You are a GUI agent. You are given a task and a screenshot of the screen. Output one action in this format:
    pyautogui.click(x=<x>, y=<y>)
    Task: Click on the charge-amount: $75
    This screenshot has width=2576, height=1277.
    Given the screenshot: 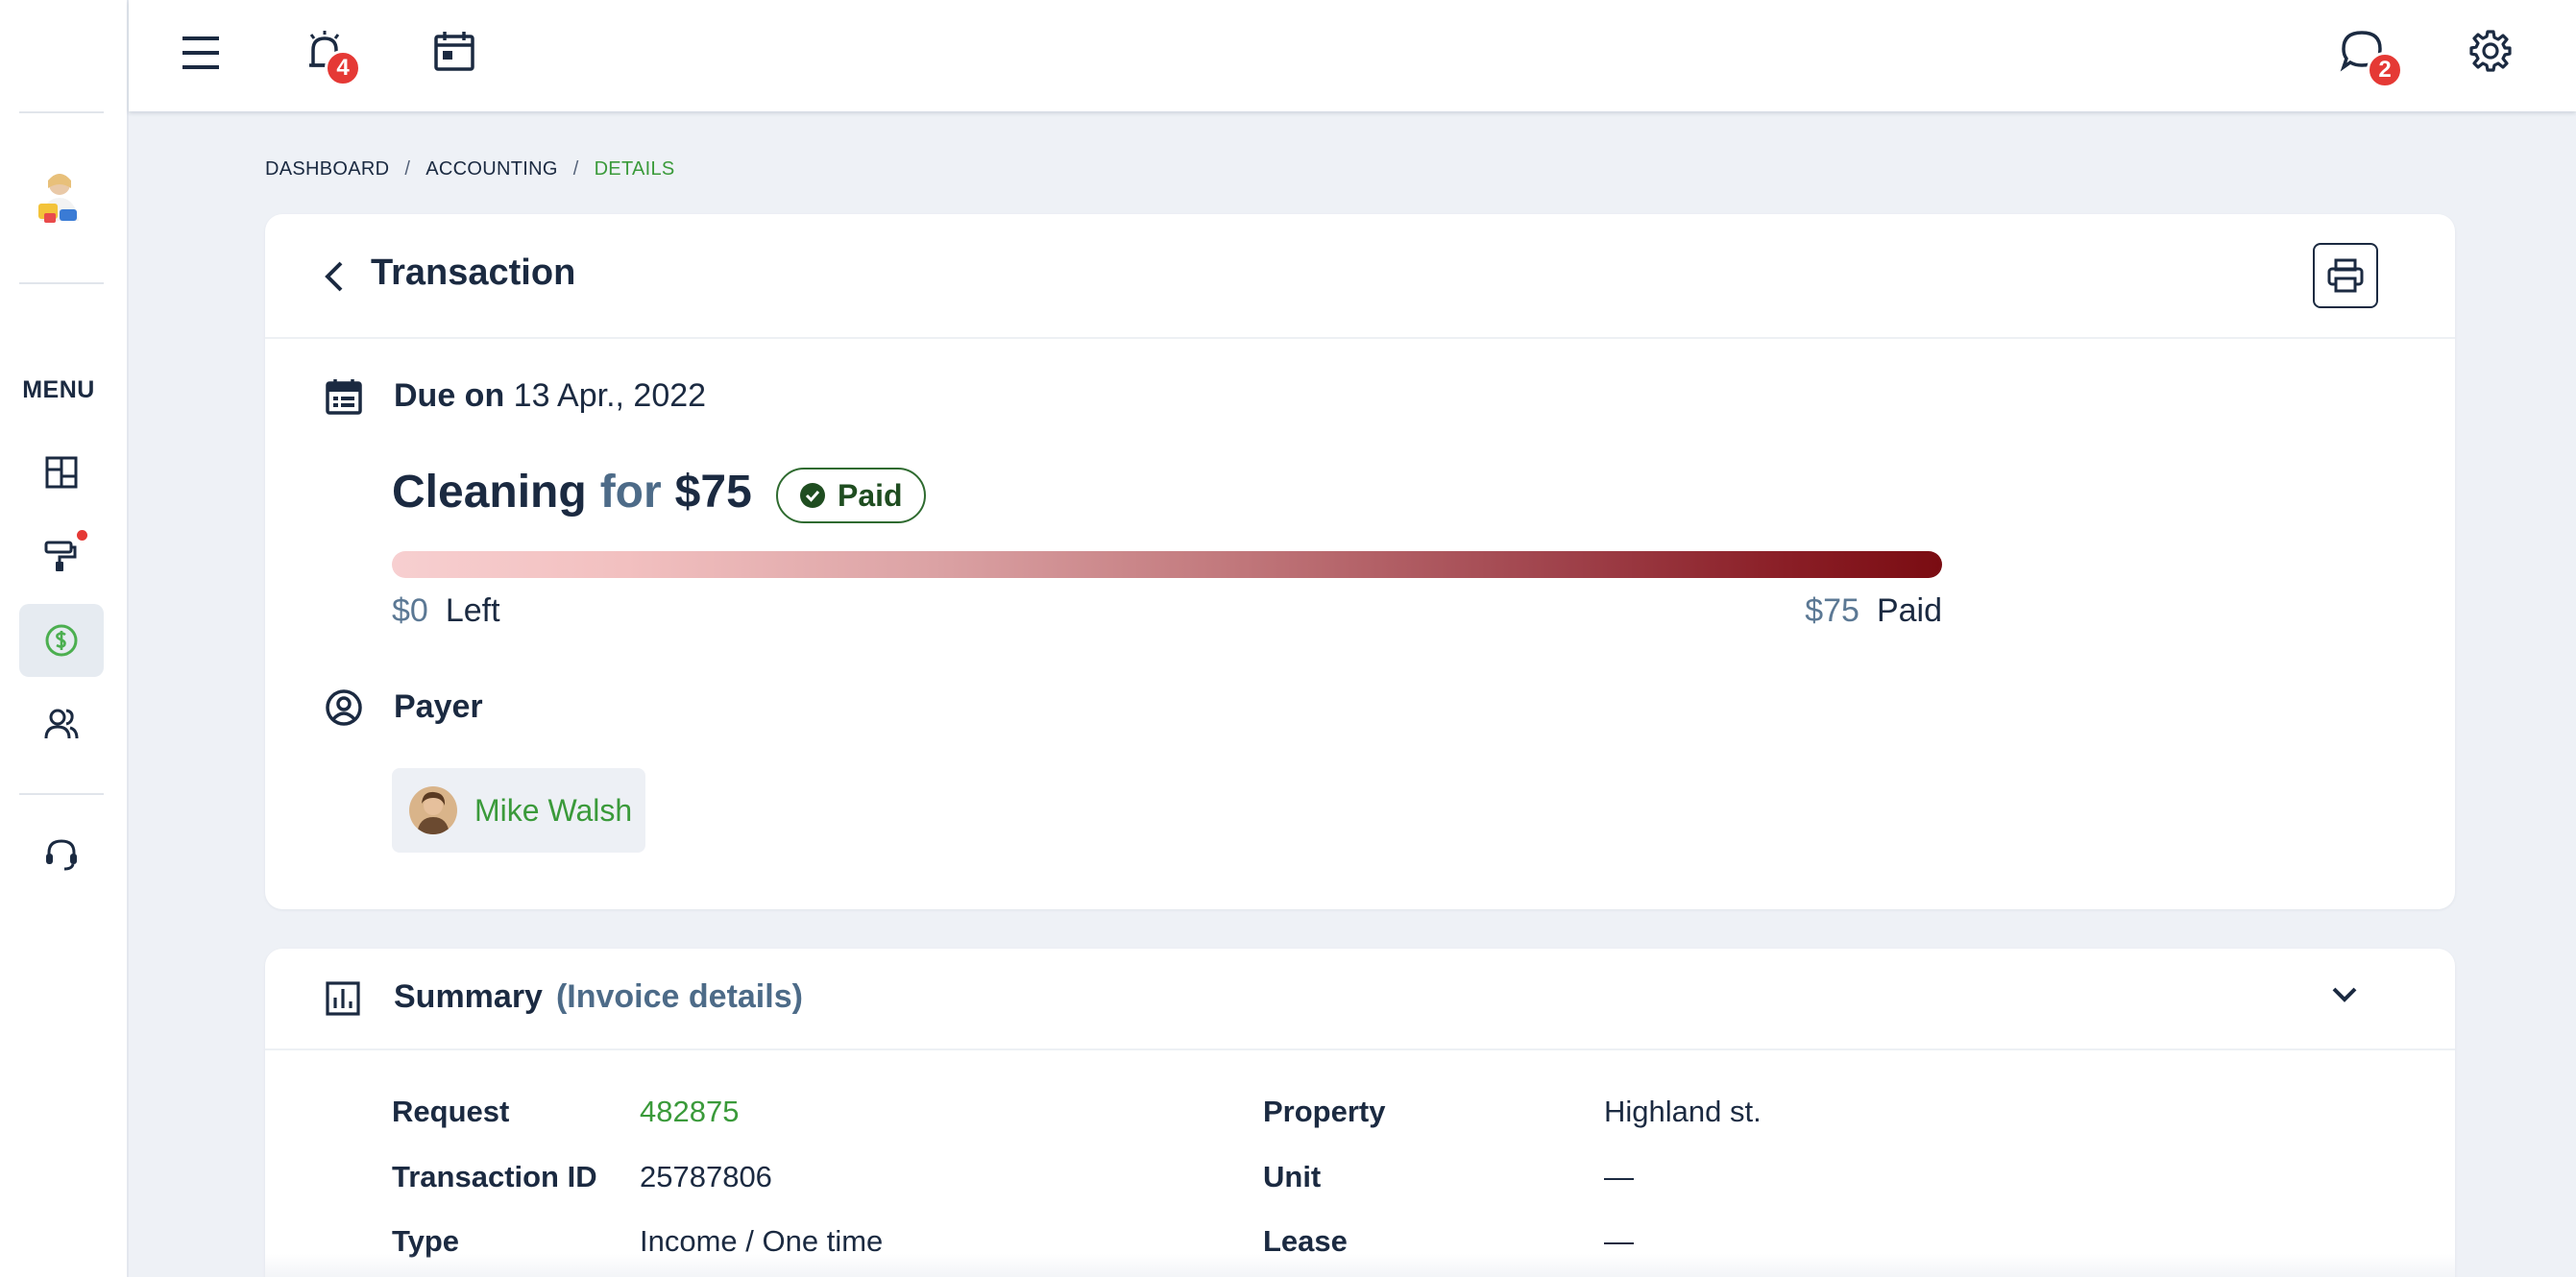 What is the action you would take?
    pyautogui.click(x=713, y=492)
    